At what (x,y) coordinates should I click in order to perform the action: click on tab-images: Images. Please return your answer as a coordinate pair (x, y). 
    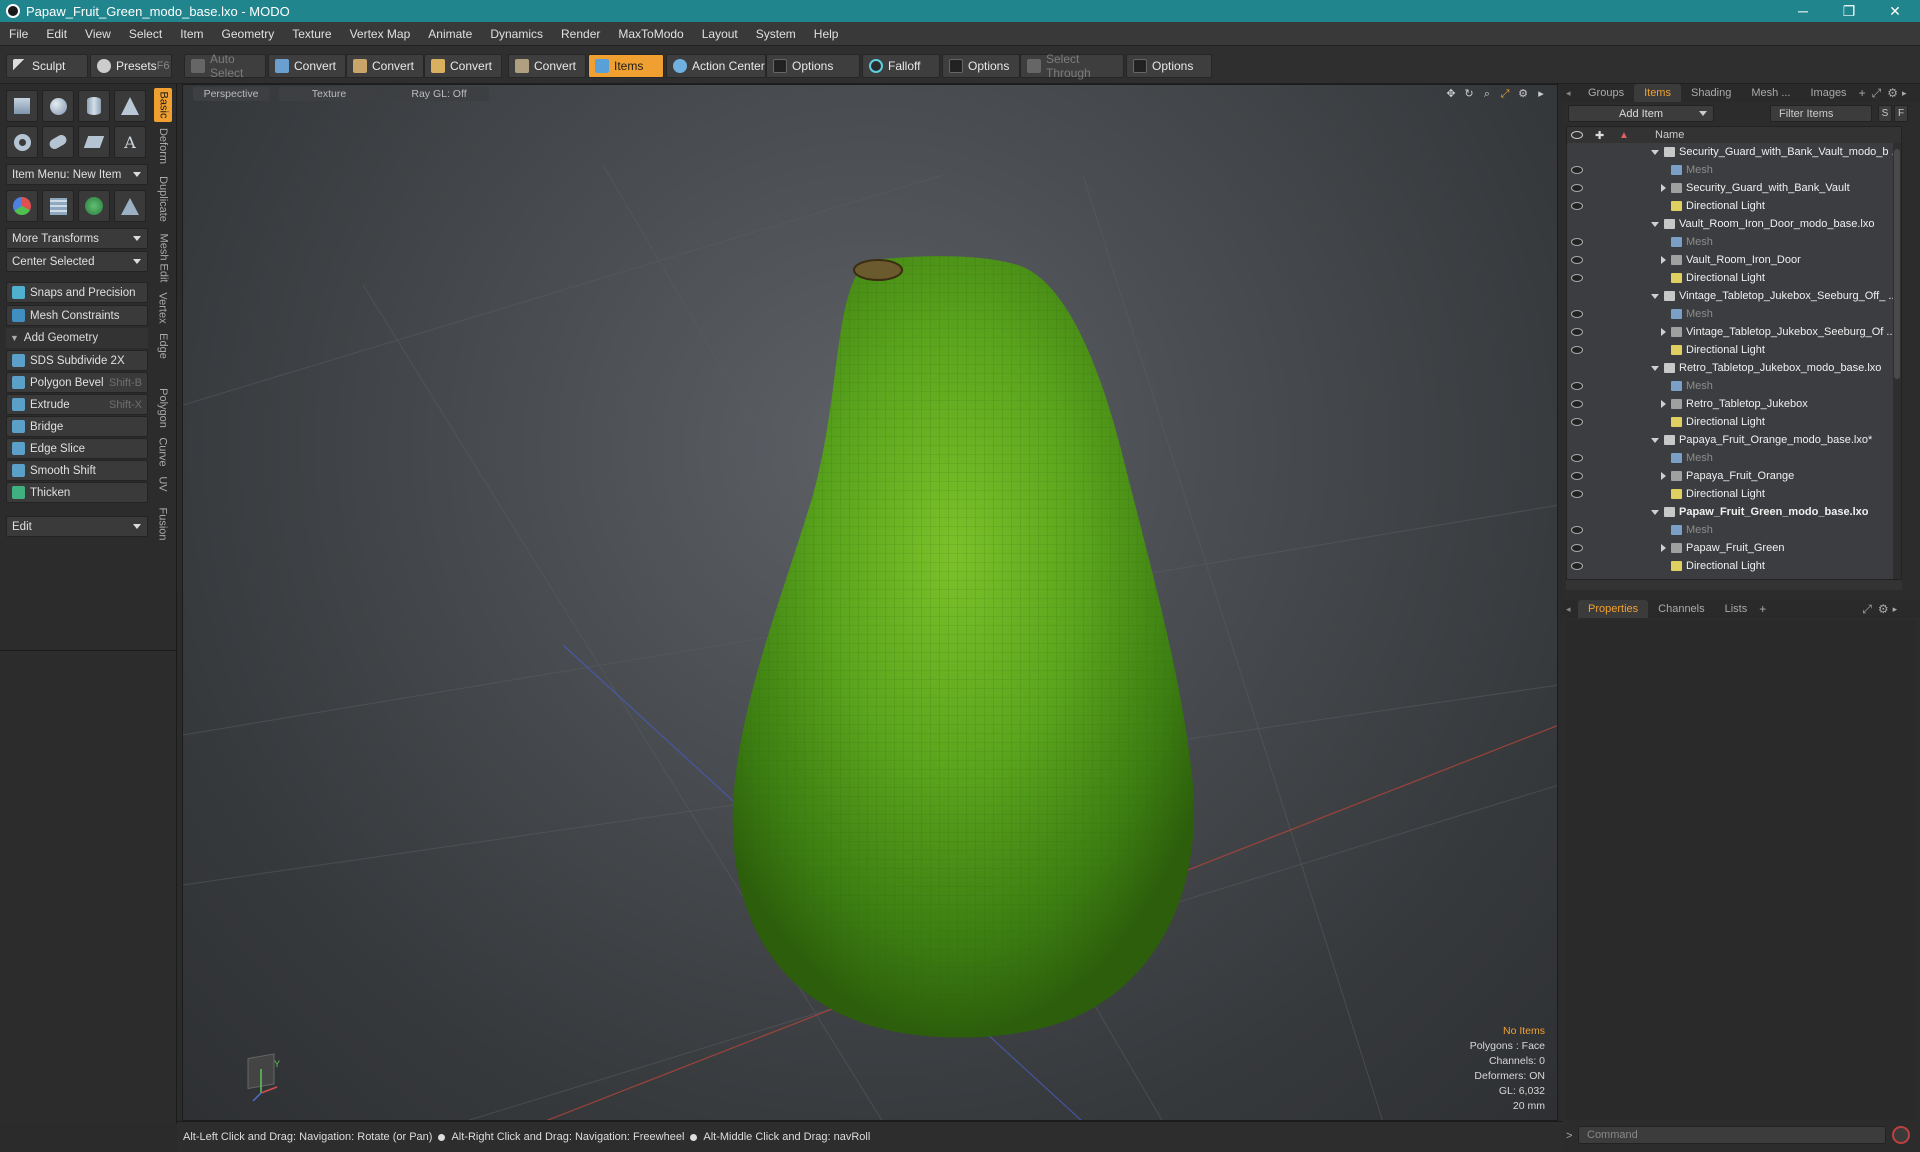
    Looking at the image, I should click on (1828, 93).